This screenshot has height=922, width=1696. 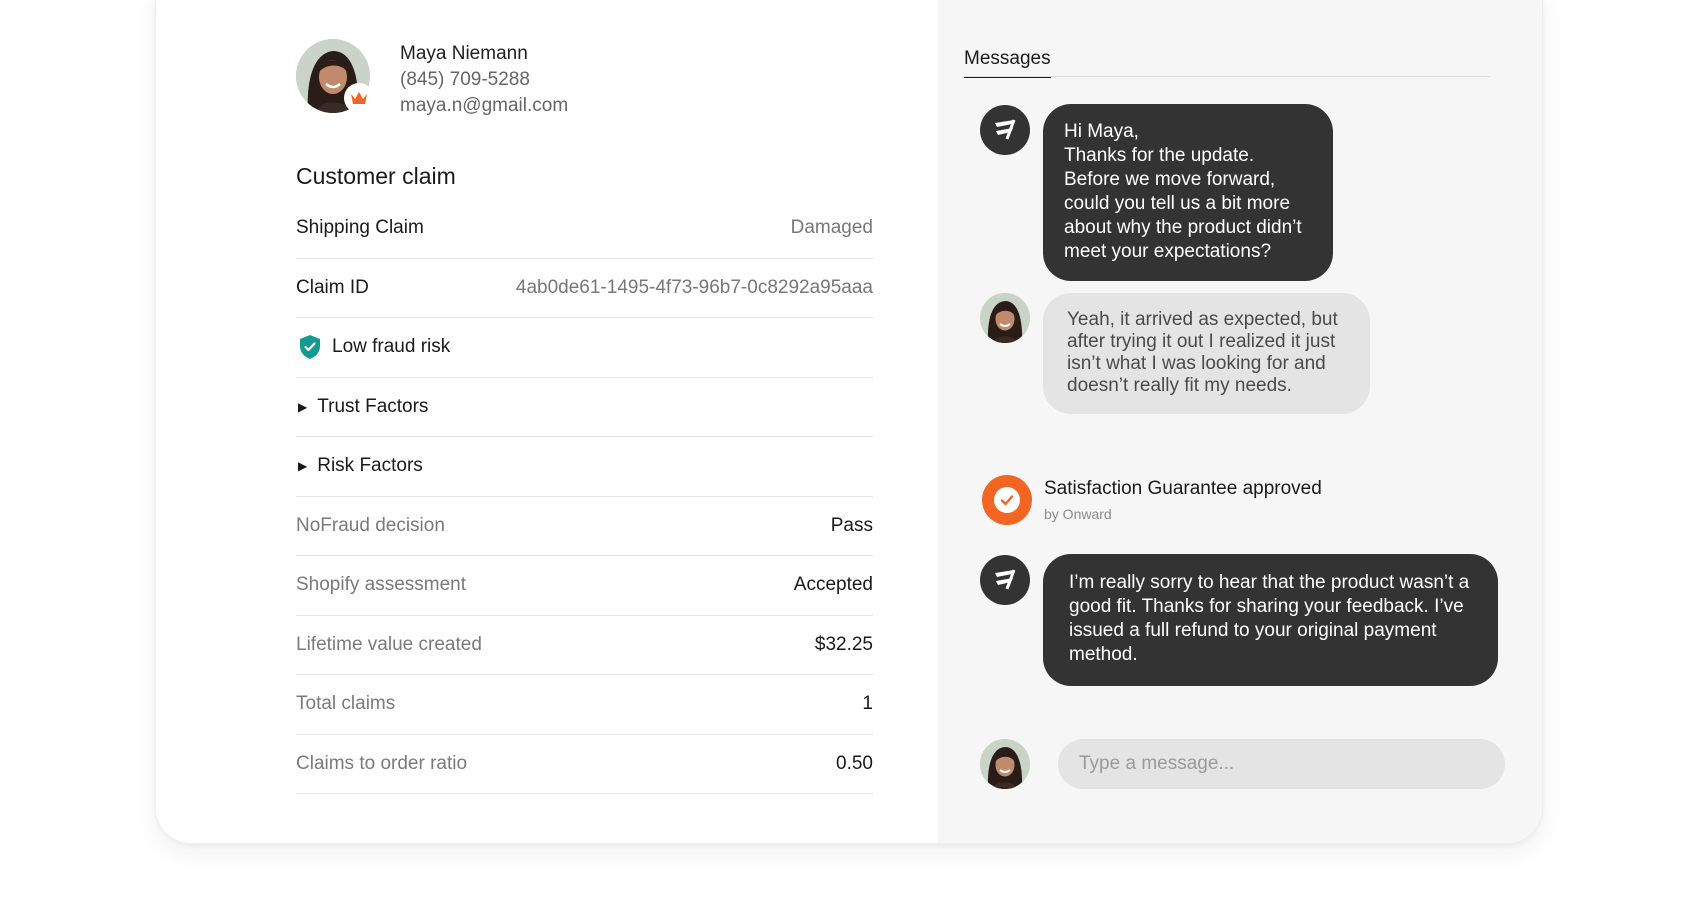 I want to click on customer-name: Maya Niemann, so click(x=464, y=53).